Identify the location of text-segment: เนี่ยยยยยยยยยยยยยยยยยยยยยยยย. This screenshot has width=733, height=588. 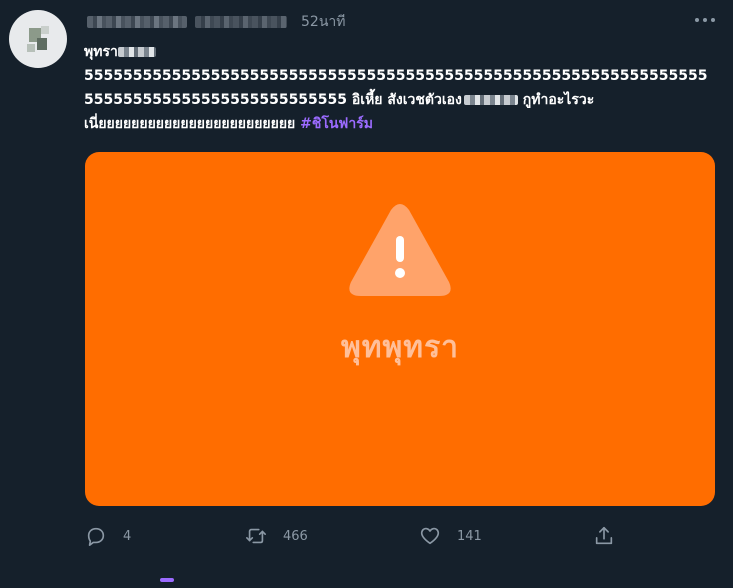
(192, 124).